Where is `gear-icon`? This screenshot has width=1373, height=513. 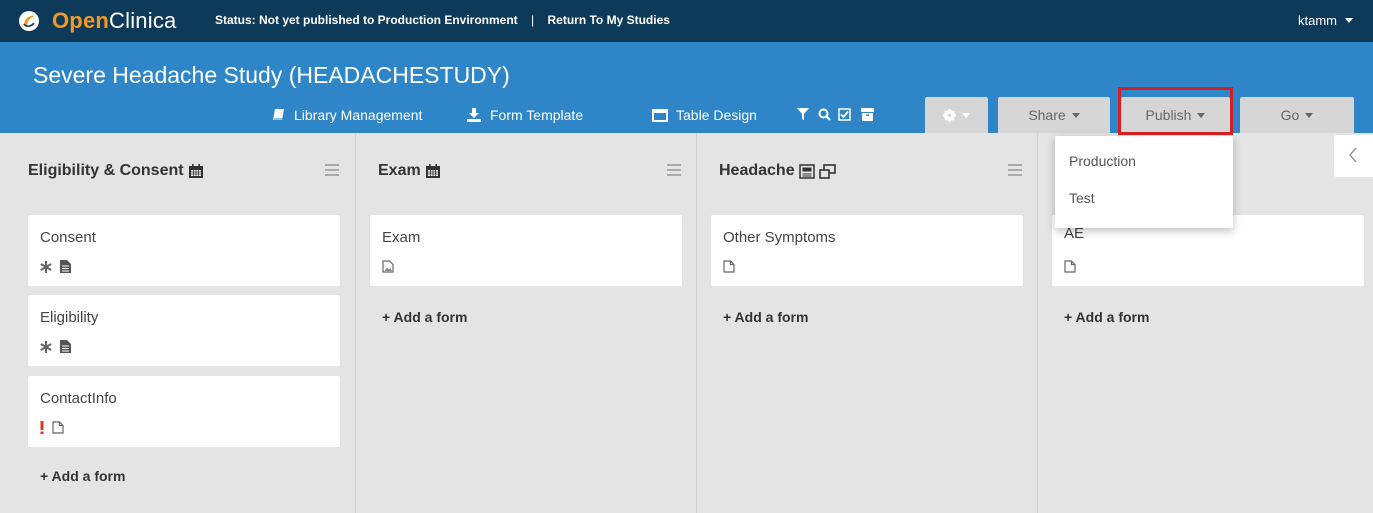 gear-icon is located at coordinates (949, 115).